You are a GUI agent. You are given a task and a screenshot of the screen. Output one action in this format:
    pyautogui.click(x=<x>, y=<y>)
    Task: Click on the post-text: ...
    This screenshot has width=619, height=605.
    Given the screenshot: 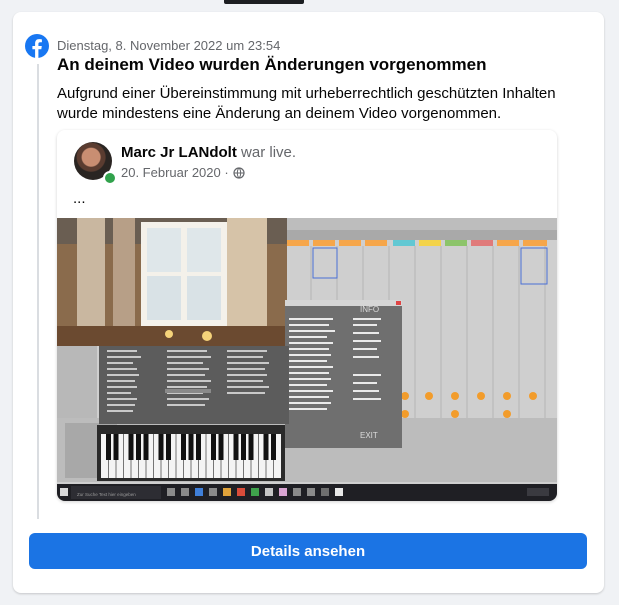 What is the action you would take?
    pyautogui.click(x=79, y=198)
    